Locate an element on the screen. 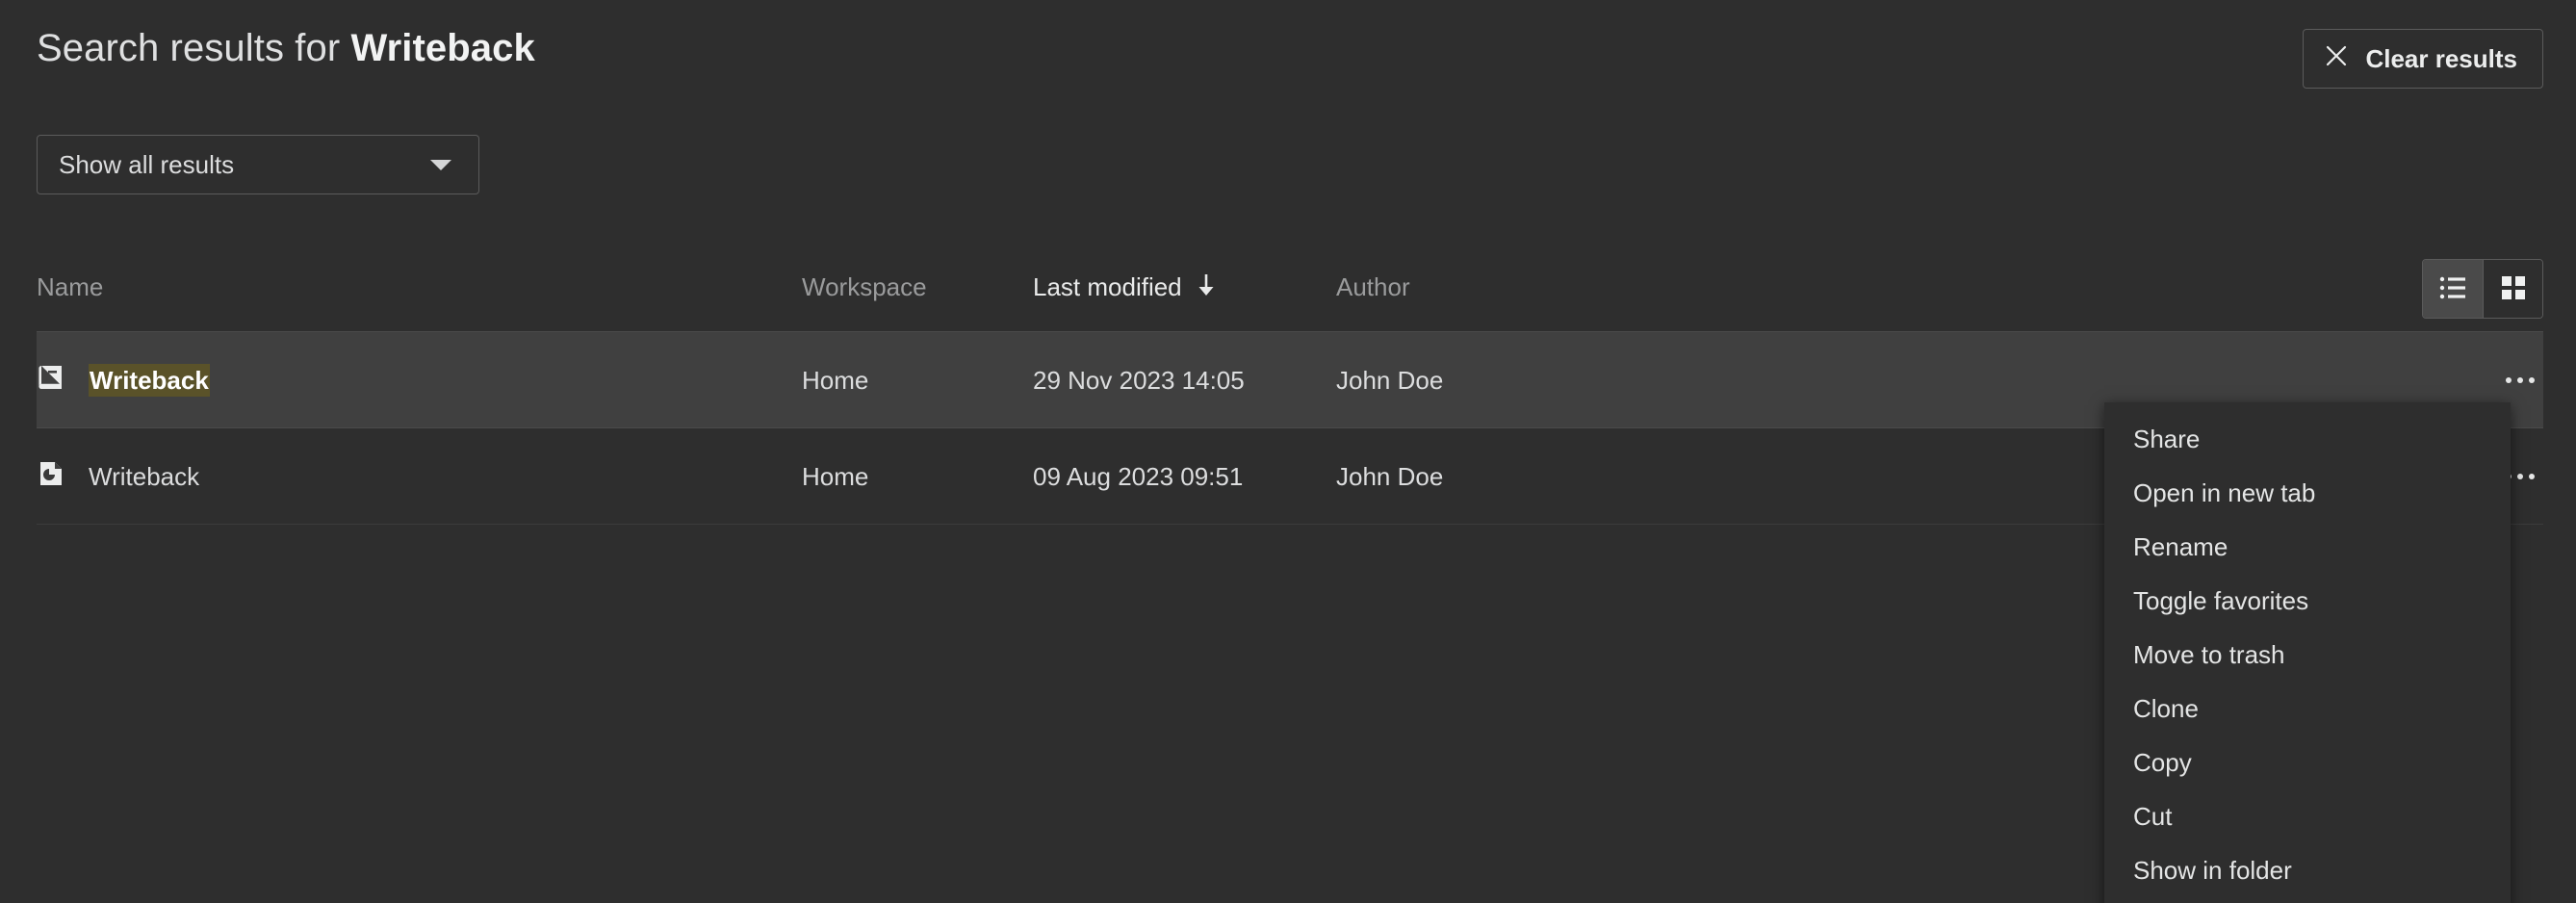 The height and width of the screenshot is (903, 2576). clear-results-button: Clear results is located at coordinates (2423, 59).